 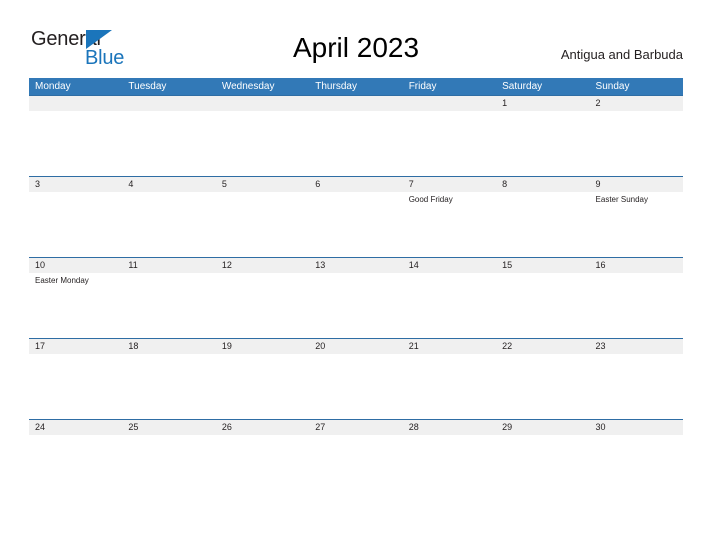 I want to click on day-event: Good Friday, so click(x=430, y=199).